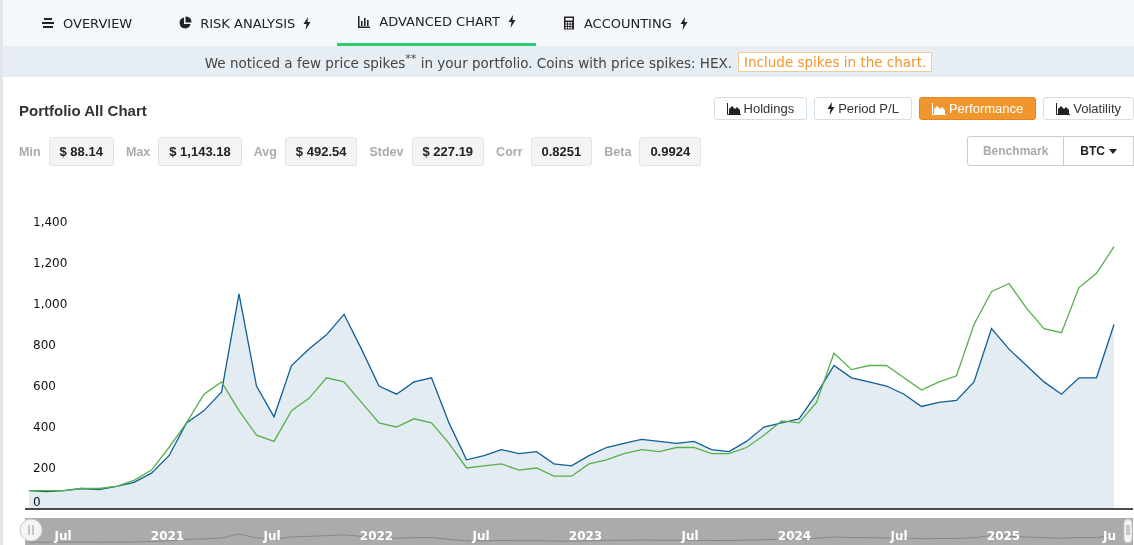 Image resolution: width=1134 pixels, height=545 pixels. I want to click on axis-label: 1,400, so click(50, 222).